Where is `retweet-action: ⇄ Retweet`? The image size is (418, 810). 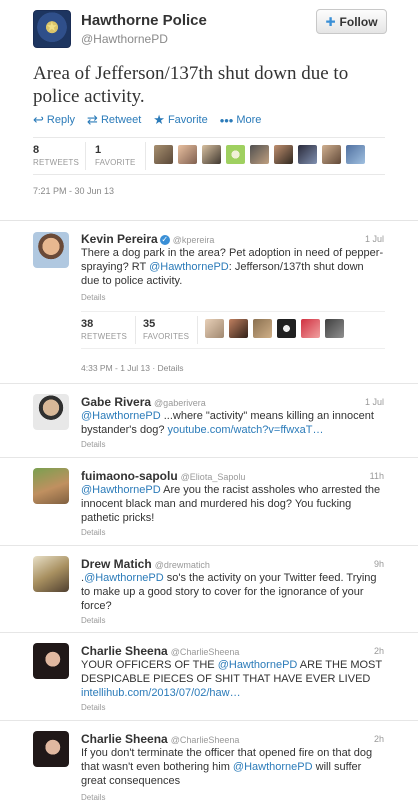
retweet-action: ⇄ Retweet is located at coordinates (114, 120).